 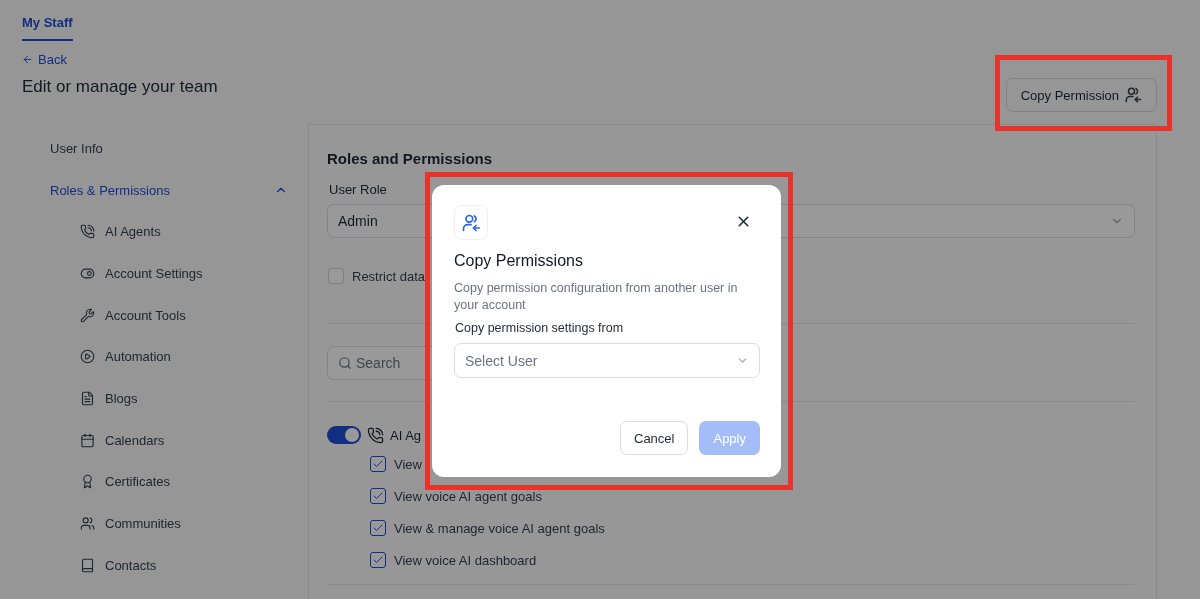 What do you see at coordinates (1081, 95) in the screenshot?
I see `copy-permission-button: Copy Permission` at bounding box center [1081, 95].